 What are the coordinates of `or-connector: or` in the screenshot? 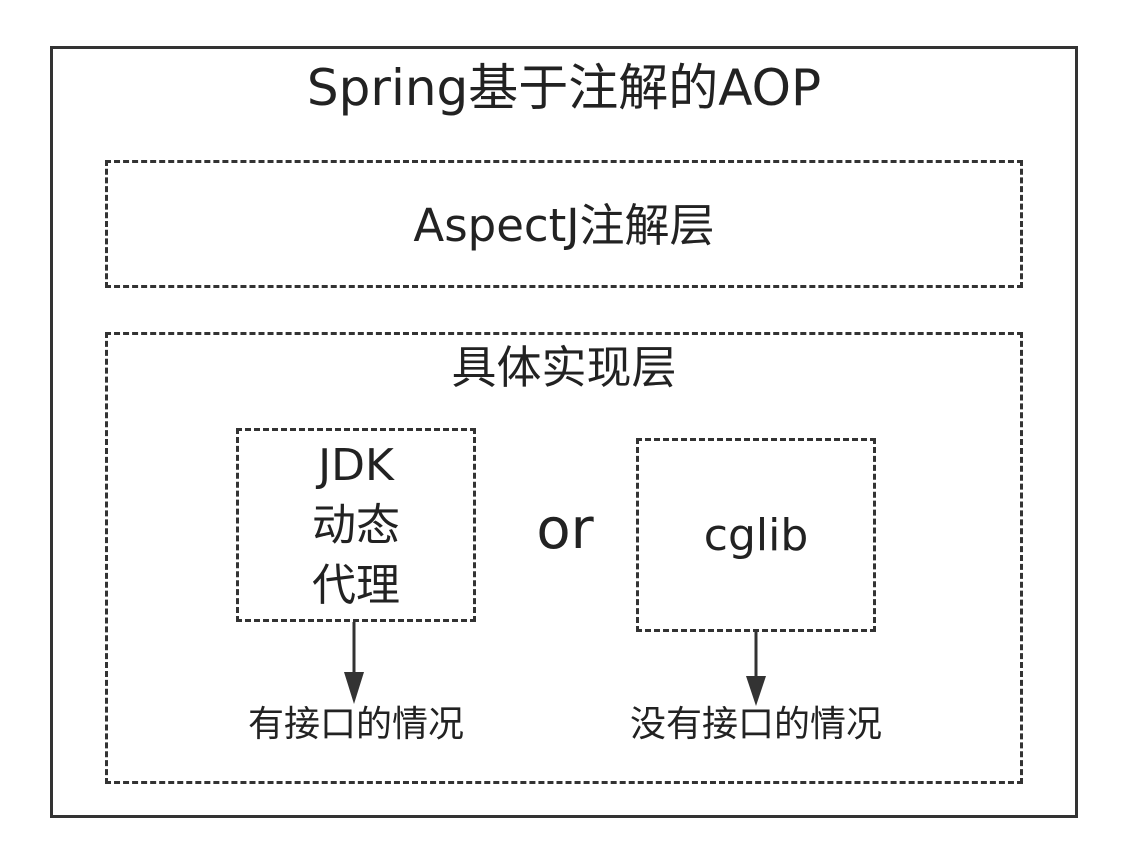 It's located at (565, 529).